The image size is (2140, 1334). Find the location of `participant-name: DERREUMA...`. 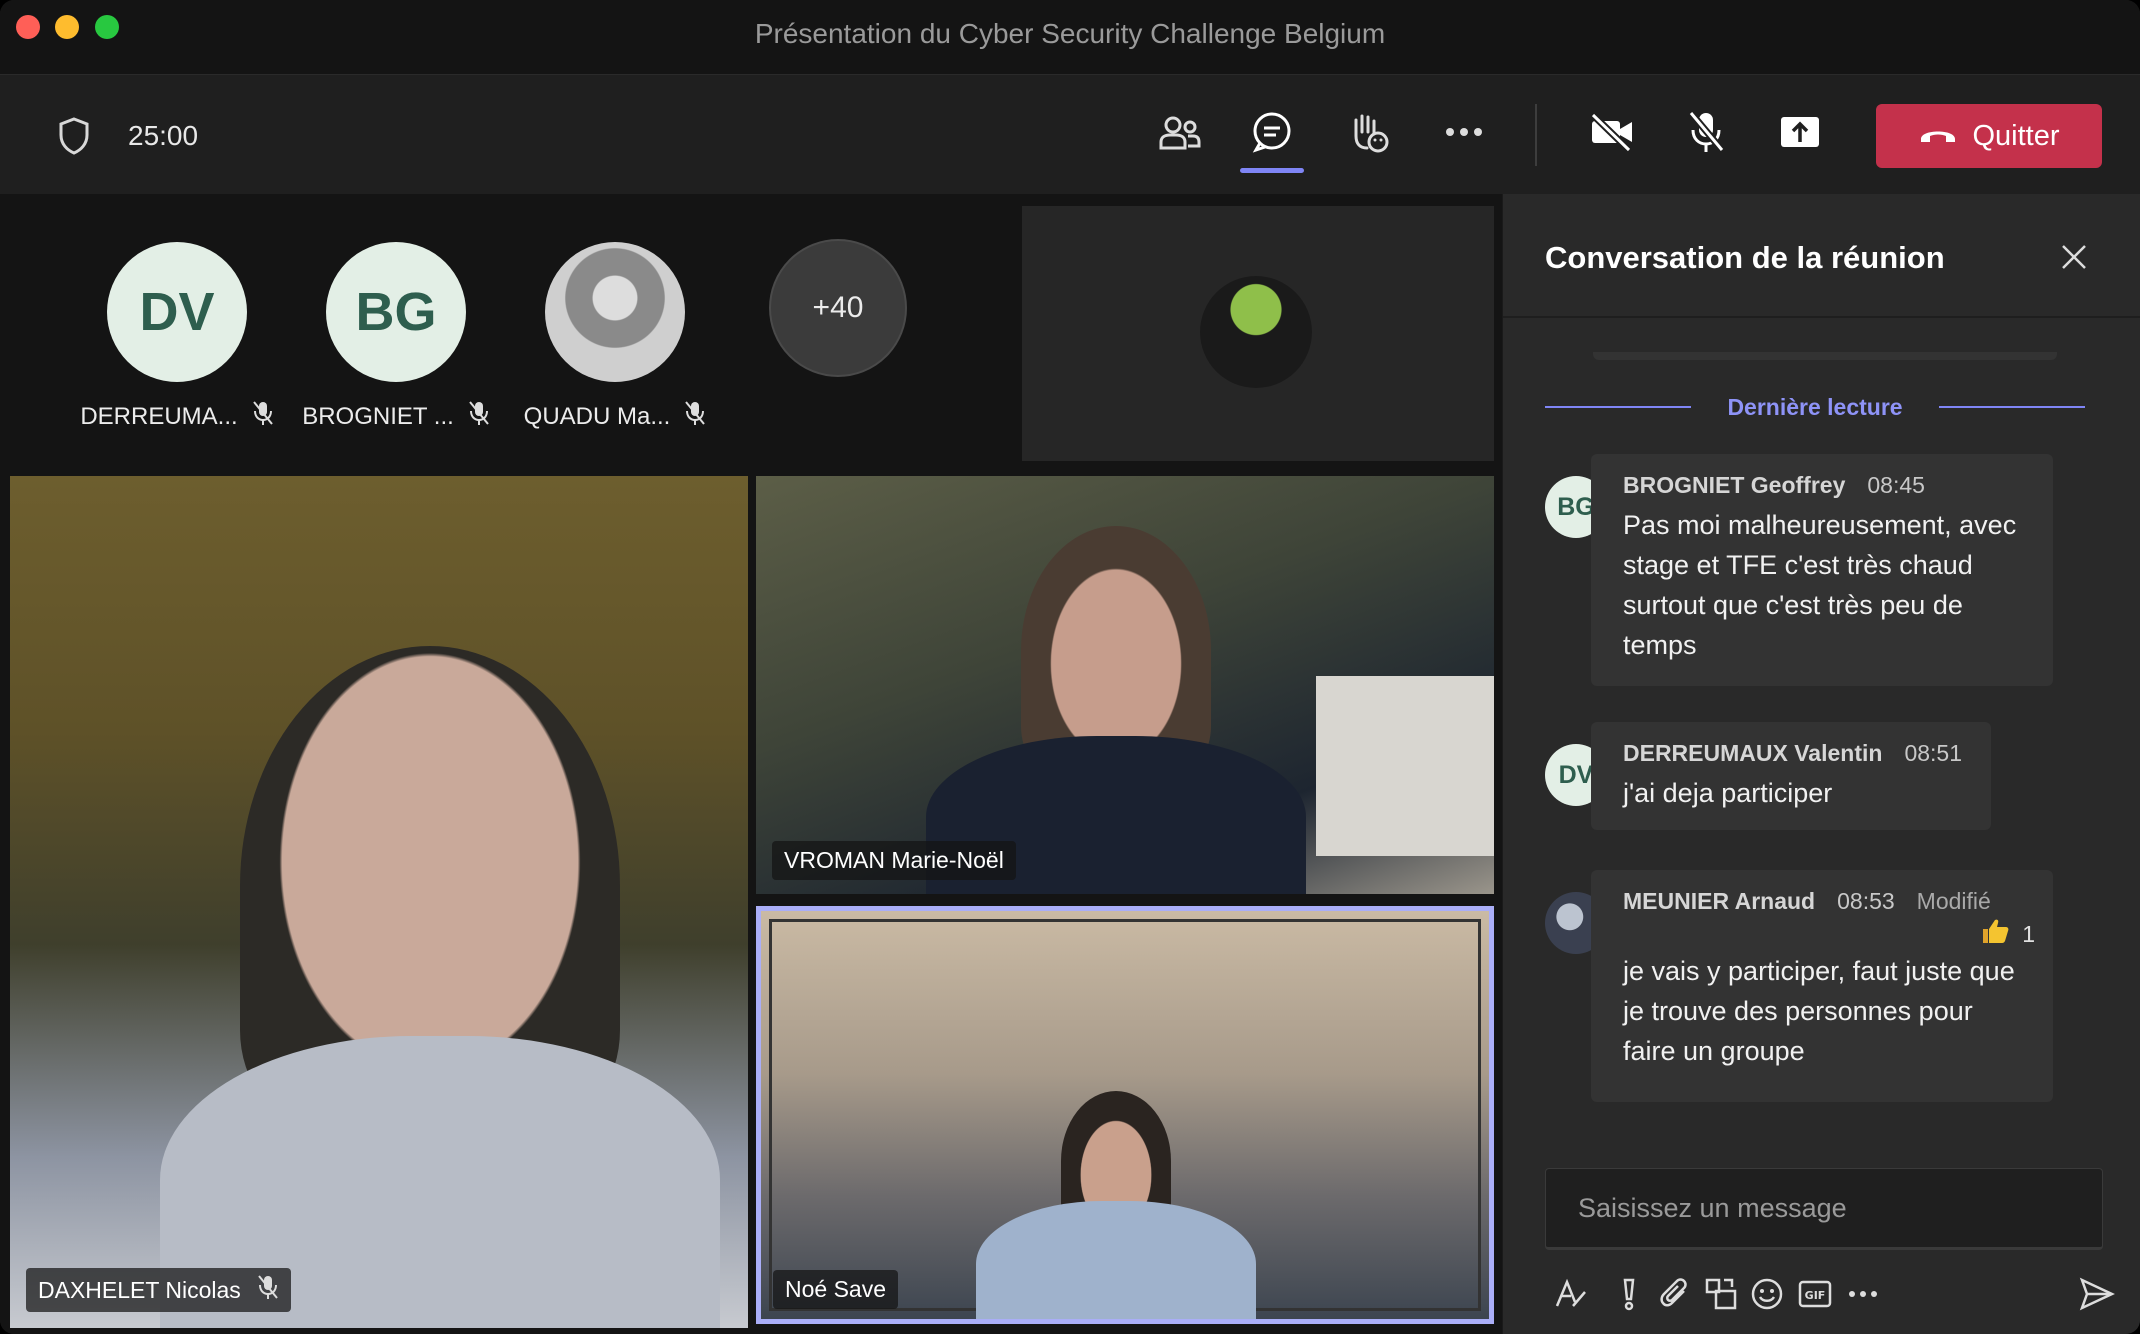

participant-name: DERREUMA... is located at coordinates (159, 416).